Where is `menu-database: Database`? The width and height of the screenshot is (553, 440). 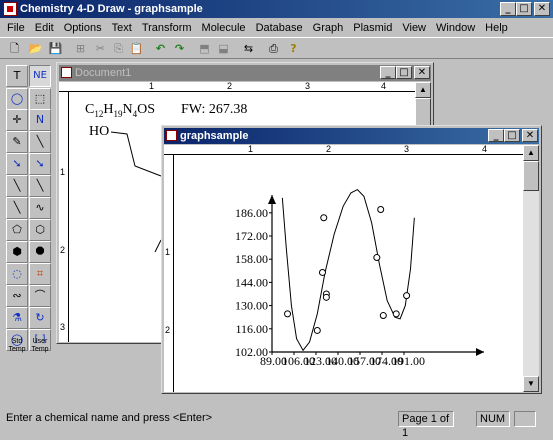 menu-database: Database is located at coordinates (279, 28).